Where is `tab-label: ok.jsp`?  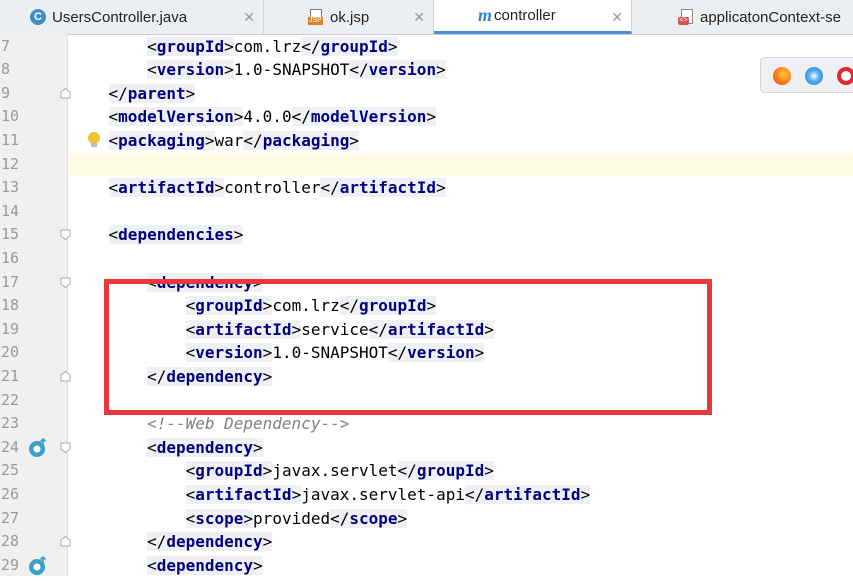 tab-label: ok.jsp is located at coordinates (350, 17).